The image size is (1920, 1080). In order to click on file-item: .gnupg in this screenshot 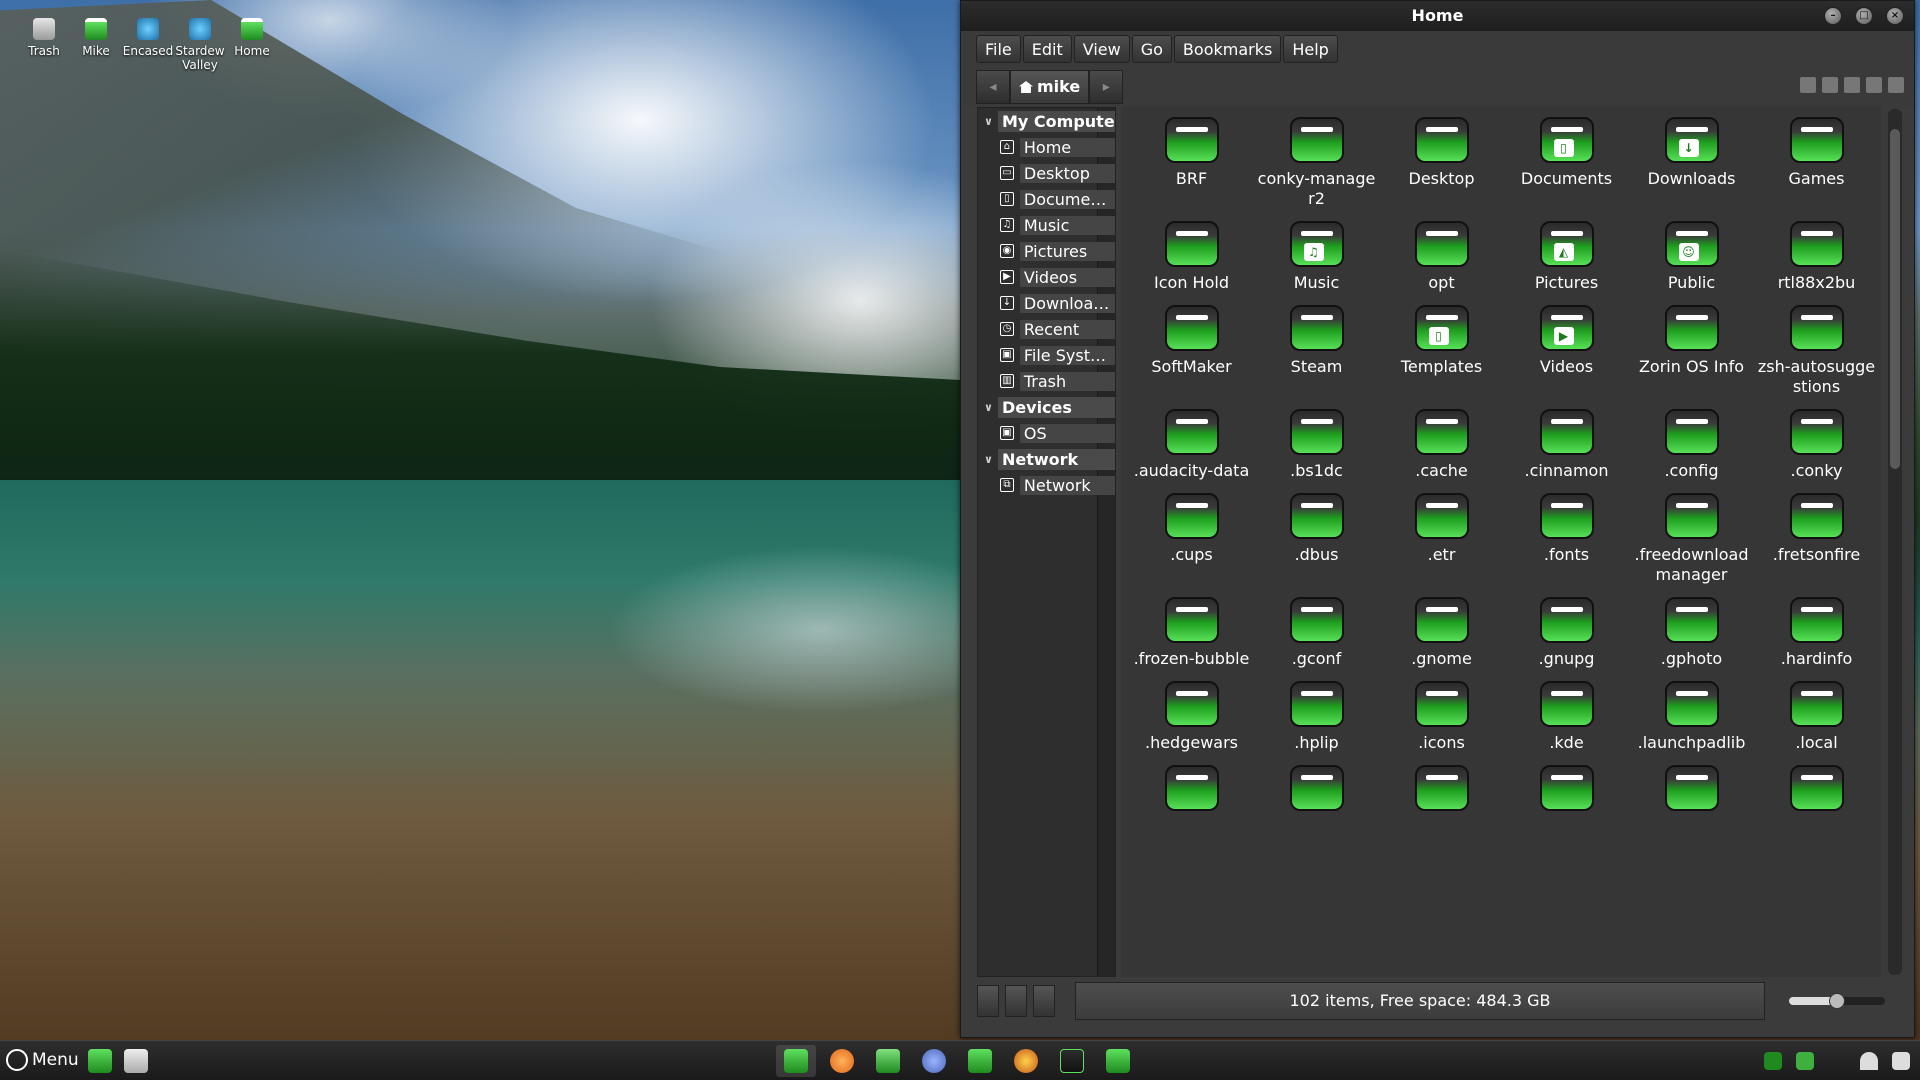, I will do `click(1566, 639)`.